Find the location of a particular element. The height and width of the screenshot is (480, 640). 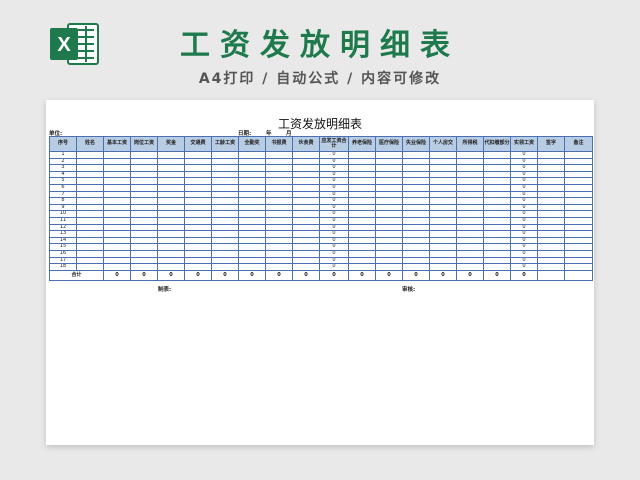

table-cell: 5 is located at coordinates (63, 181).